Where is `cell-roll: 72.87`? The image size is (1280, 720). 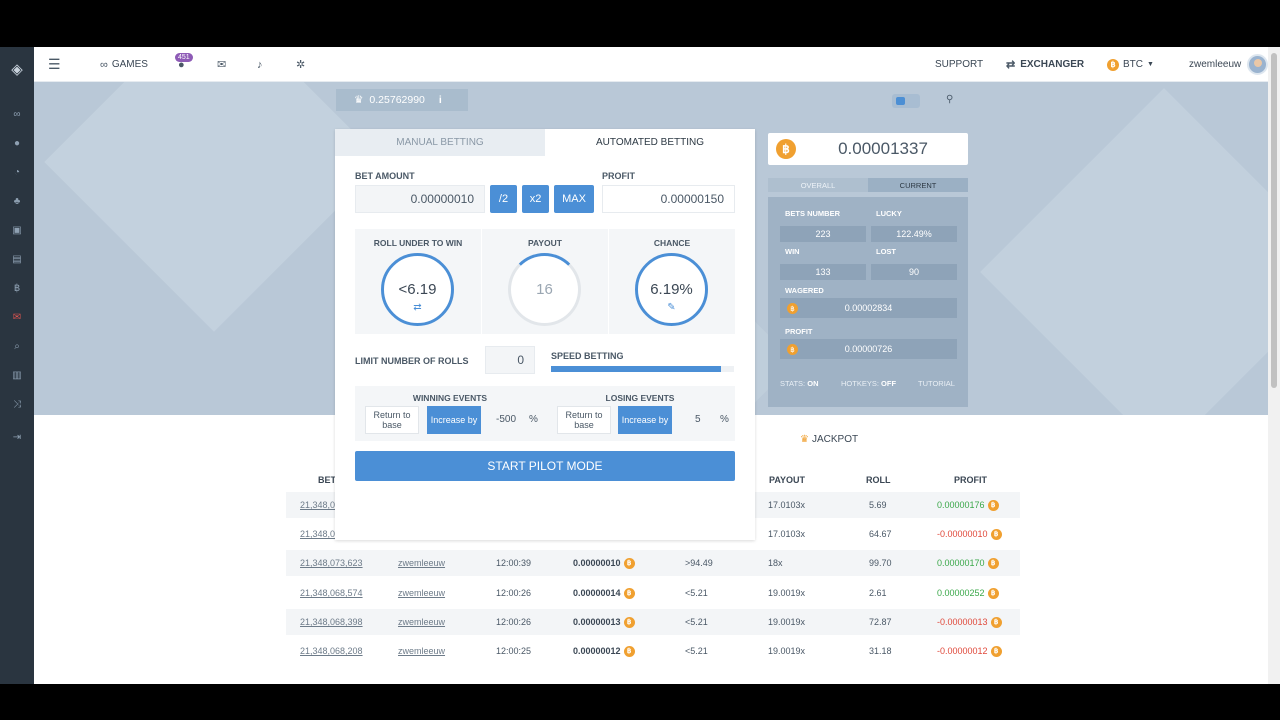 cell-roll: 72.87 is located at coordinates (880, 622).